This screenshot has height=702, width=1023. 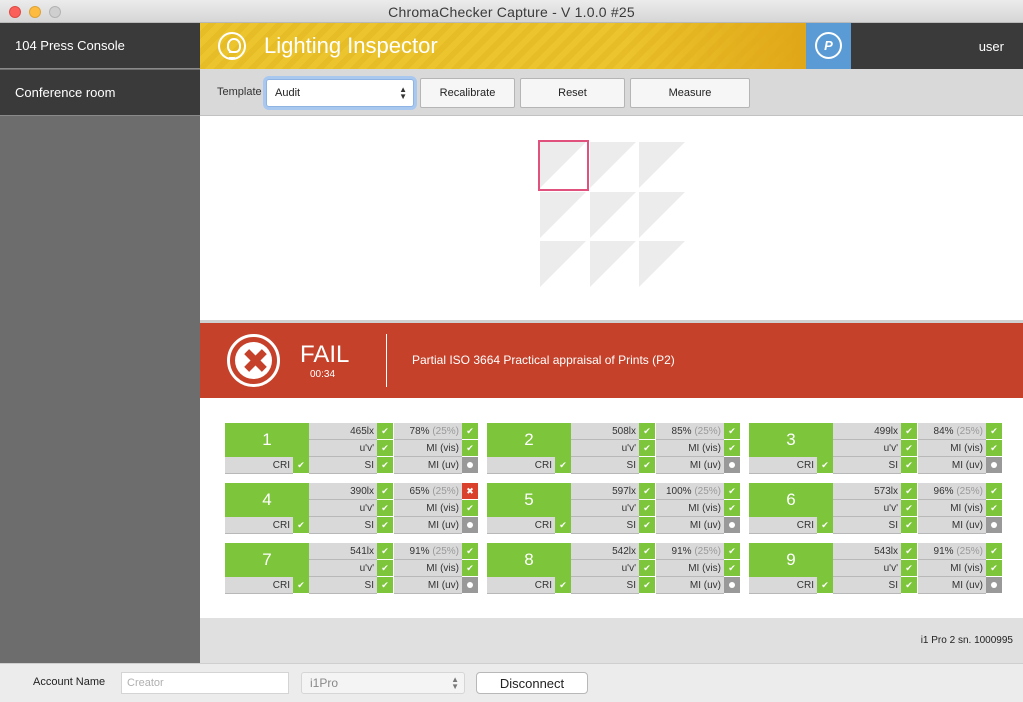 What do you see at coordinates (232, 46) in the screenshot?
I see `lightbulb-icon` at bounding box center [232, 46].